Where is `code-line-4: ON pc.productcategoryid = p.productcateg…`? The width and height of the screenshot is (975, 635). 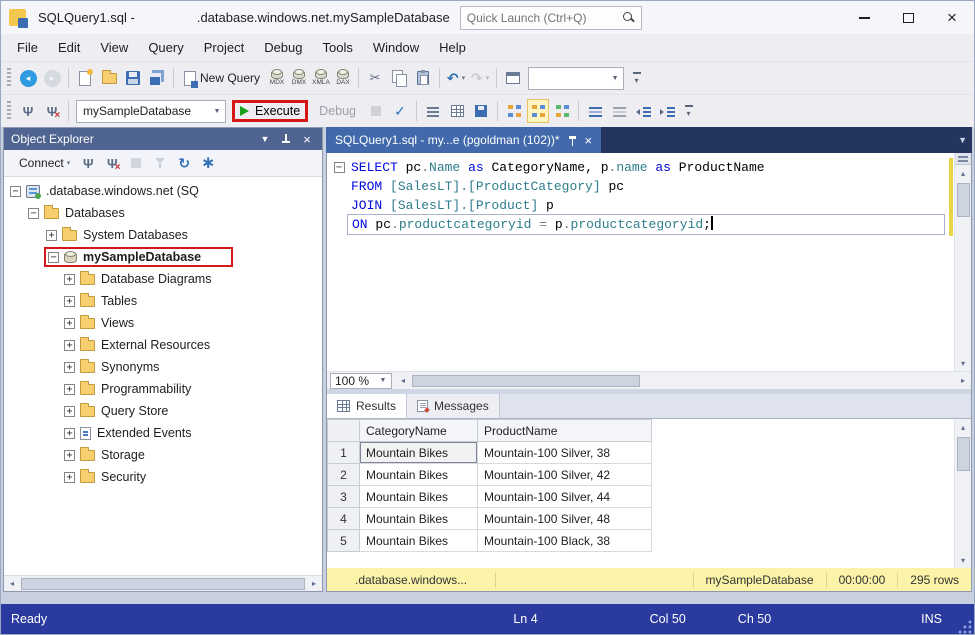 code-line-4: ON pc.productcategoryid = p.productcateg… is located at coordinates (649, 224).